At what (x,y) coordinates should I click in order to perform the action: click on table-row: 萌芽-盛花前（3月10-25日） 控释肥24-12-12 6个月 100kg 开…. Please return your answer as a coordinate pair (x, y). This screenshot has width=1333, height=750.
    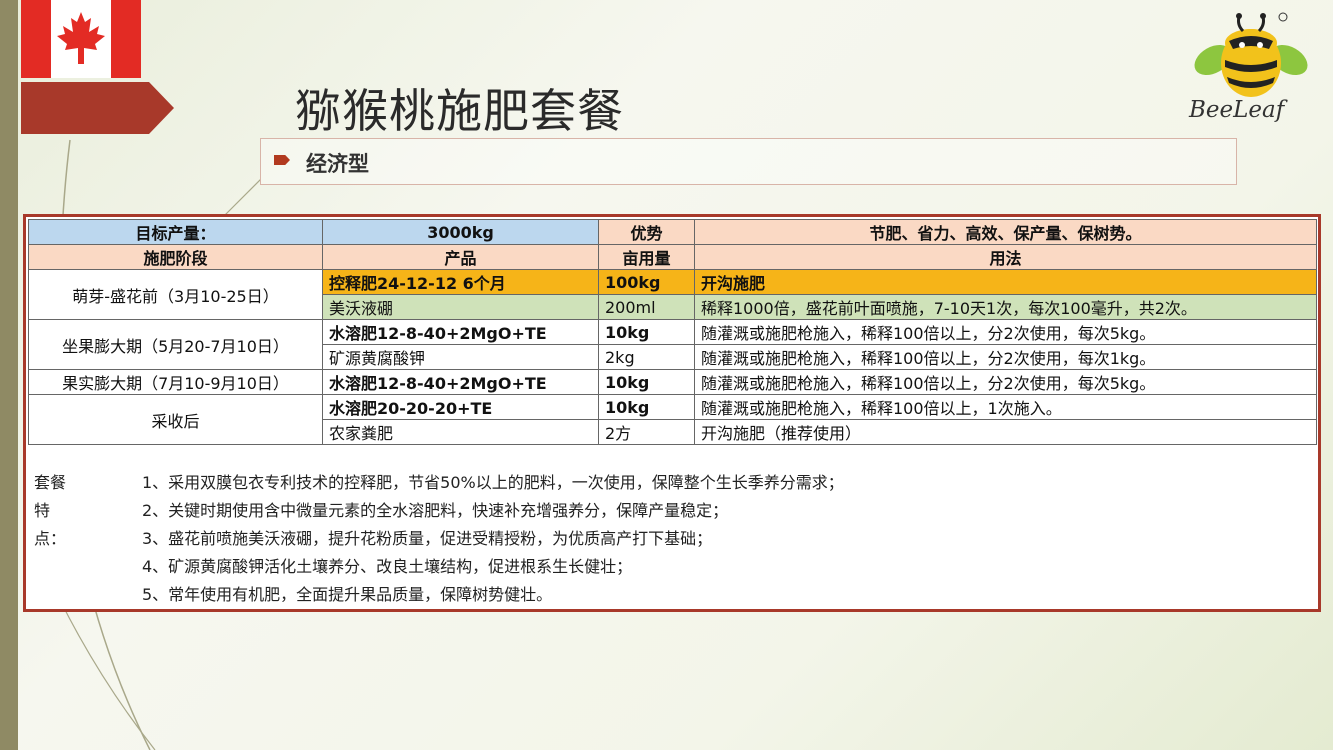
    Looking at the image, I should click on (672, 294).